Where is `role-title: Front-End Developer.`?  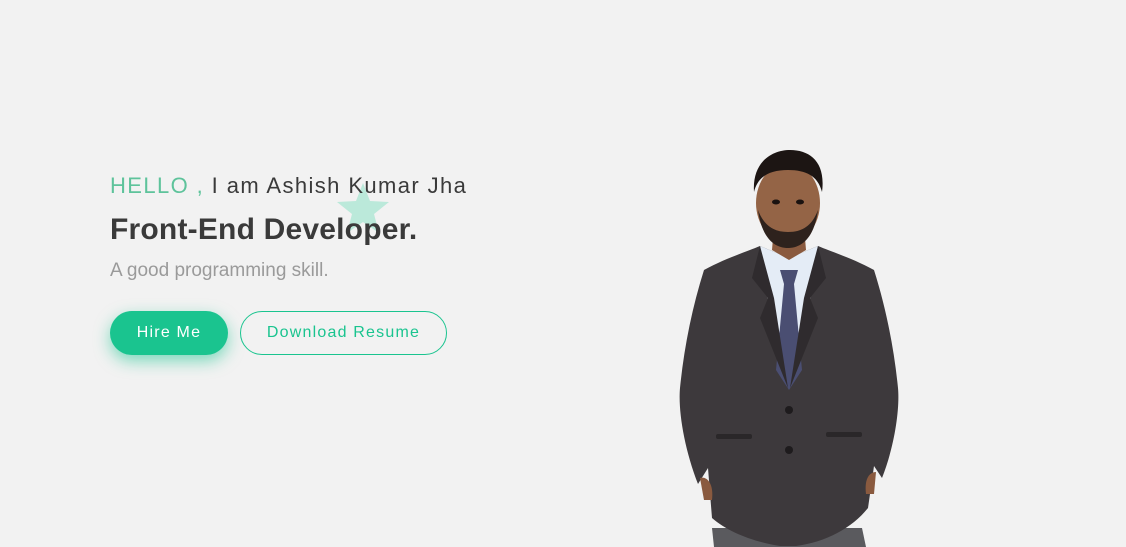
role-title: Front-End Developer. is located at coordinates (264, 229).